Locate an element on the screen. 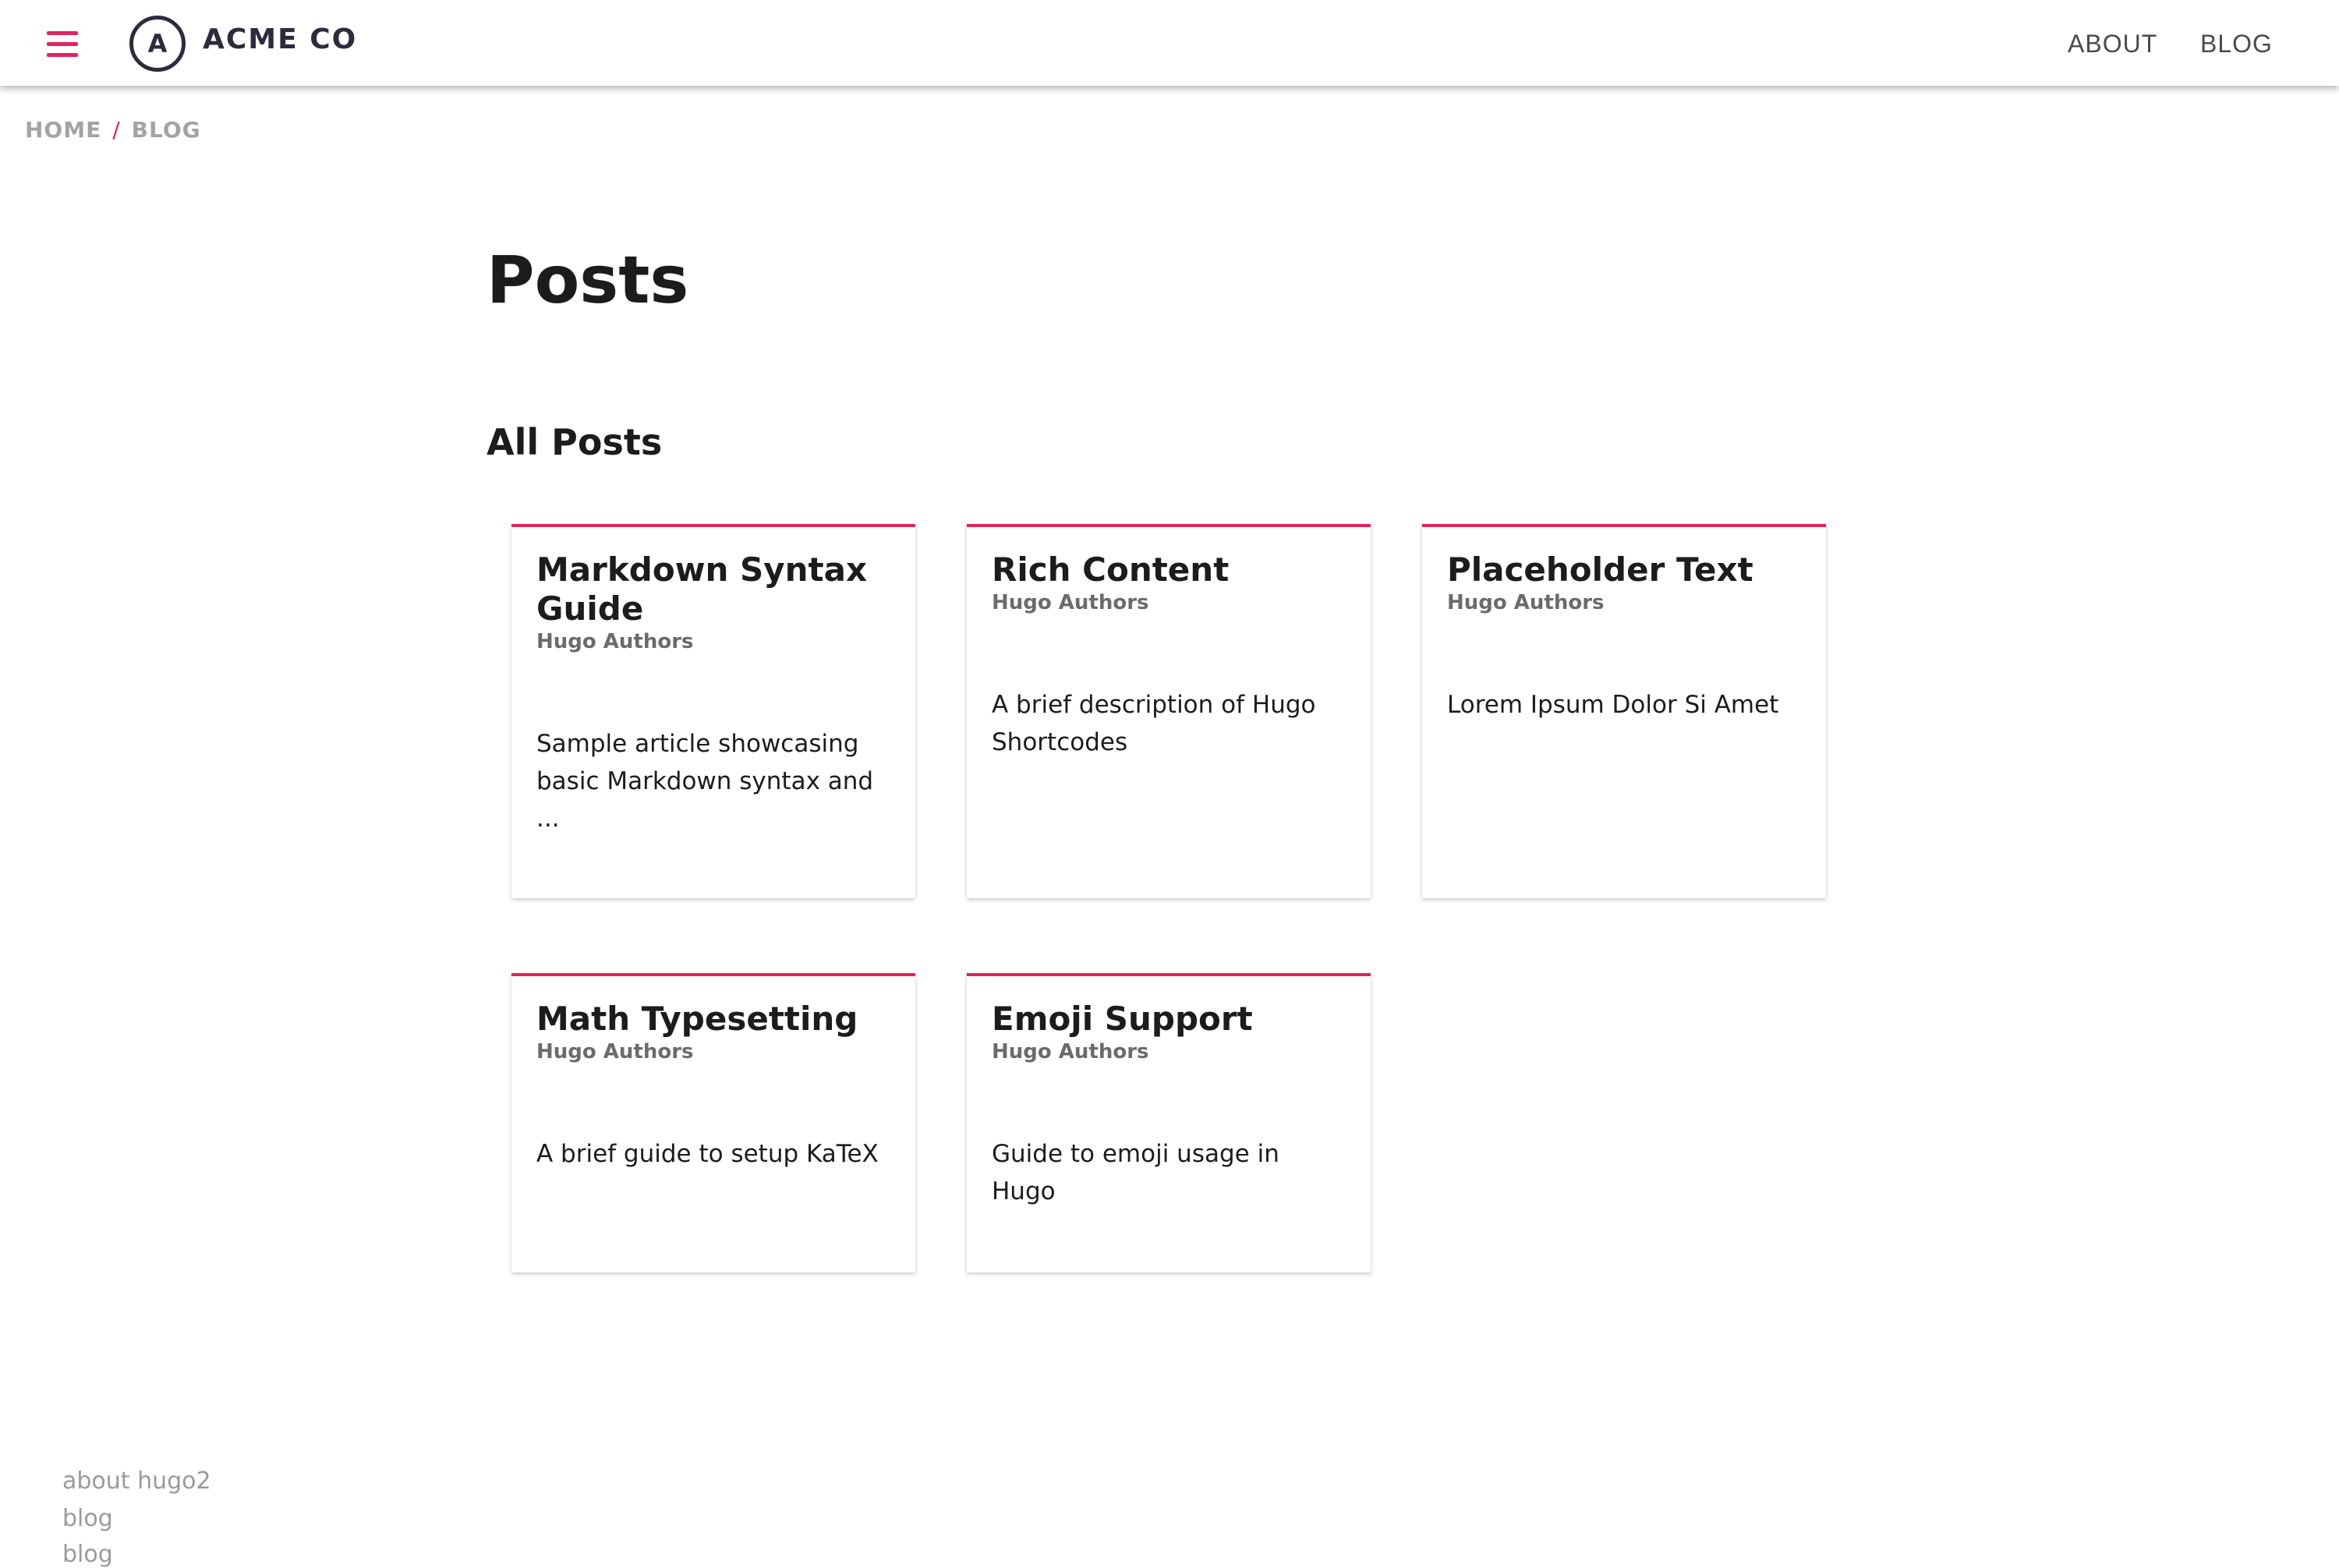 The height and width of the screenshot is (1568, 2339). post-card-description: Guide to emoji usage in Hugo is located at coordinates (1135, 1172).